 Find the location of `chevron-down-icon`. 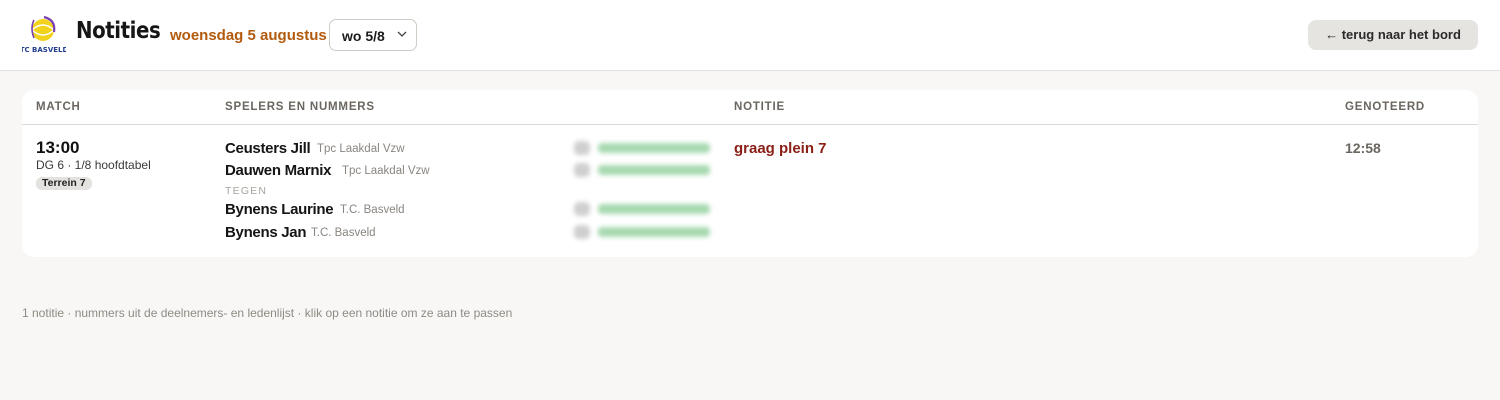

chevron-down-icon is located at coordinates (402, 34).